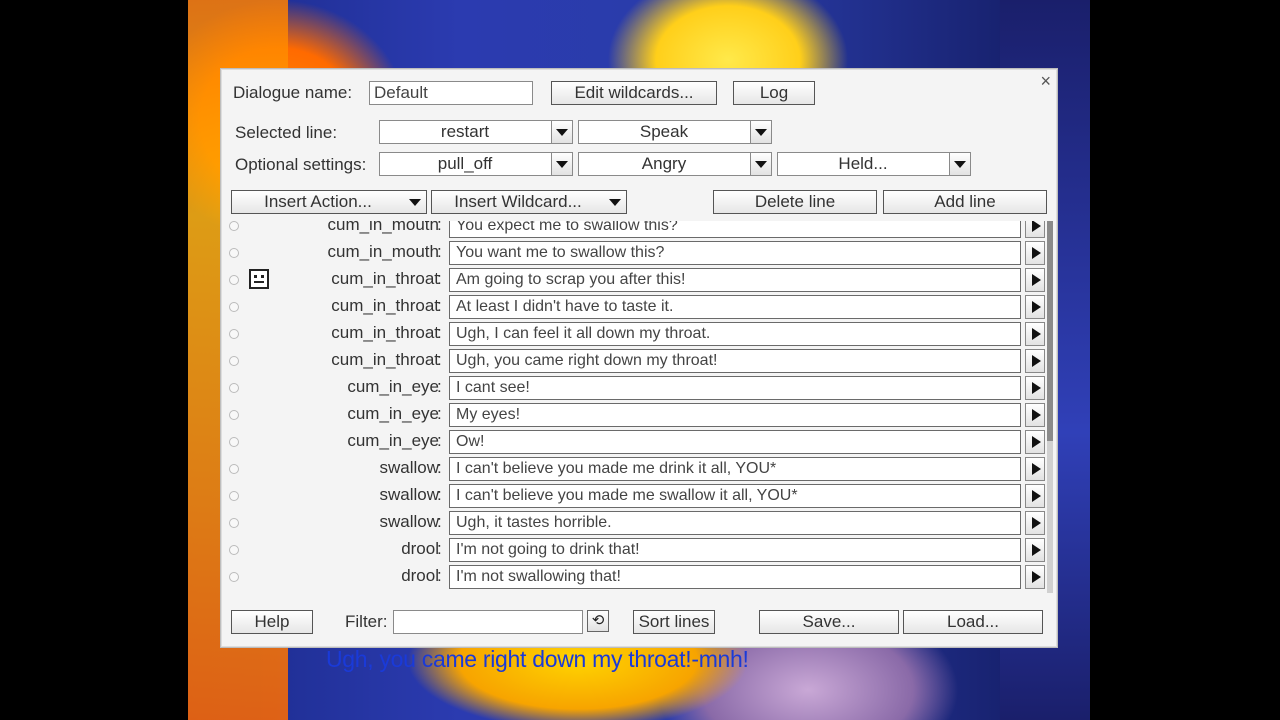 This screenshot has width=1280, height=720. I want to click on line-trigger-tag: swallow, so click(409, 494).